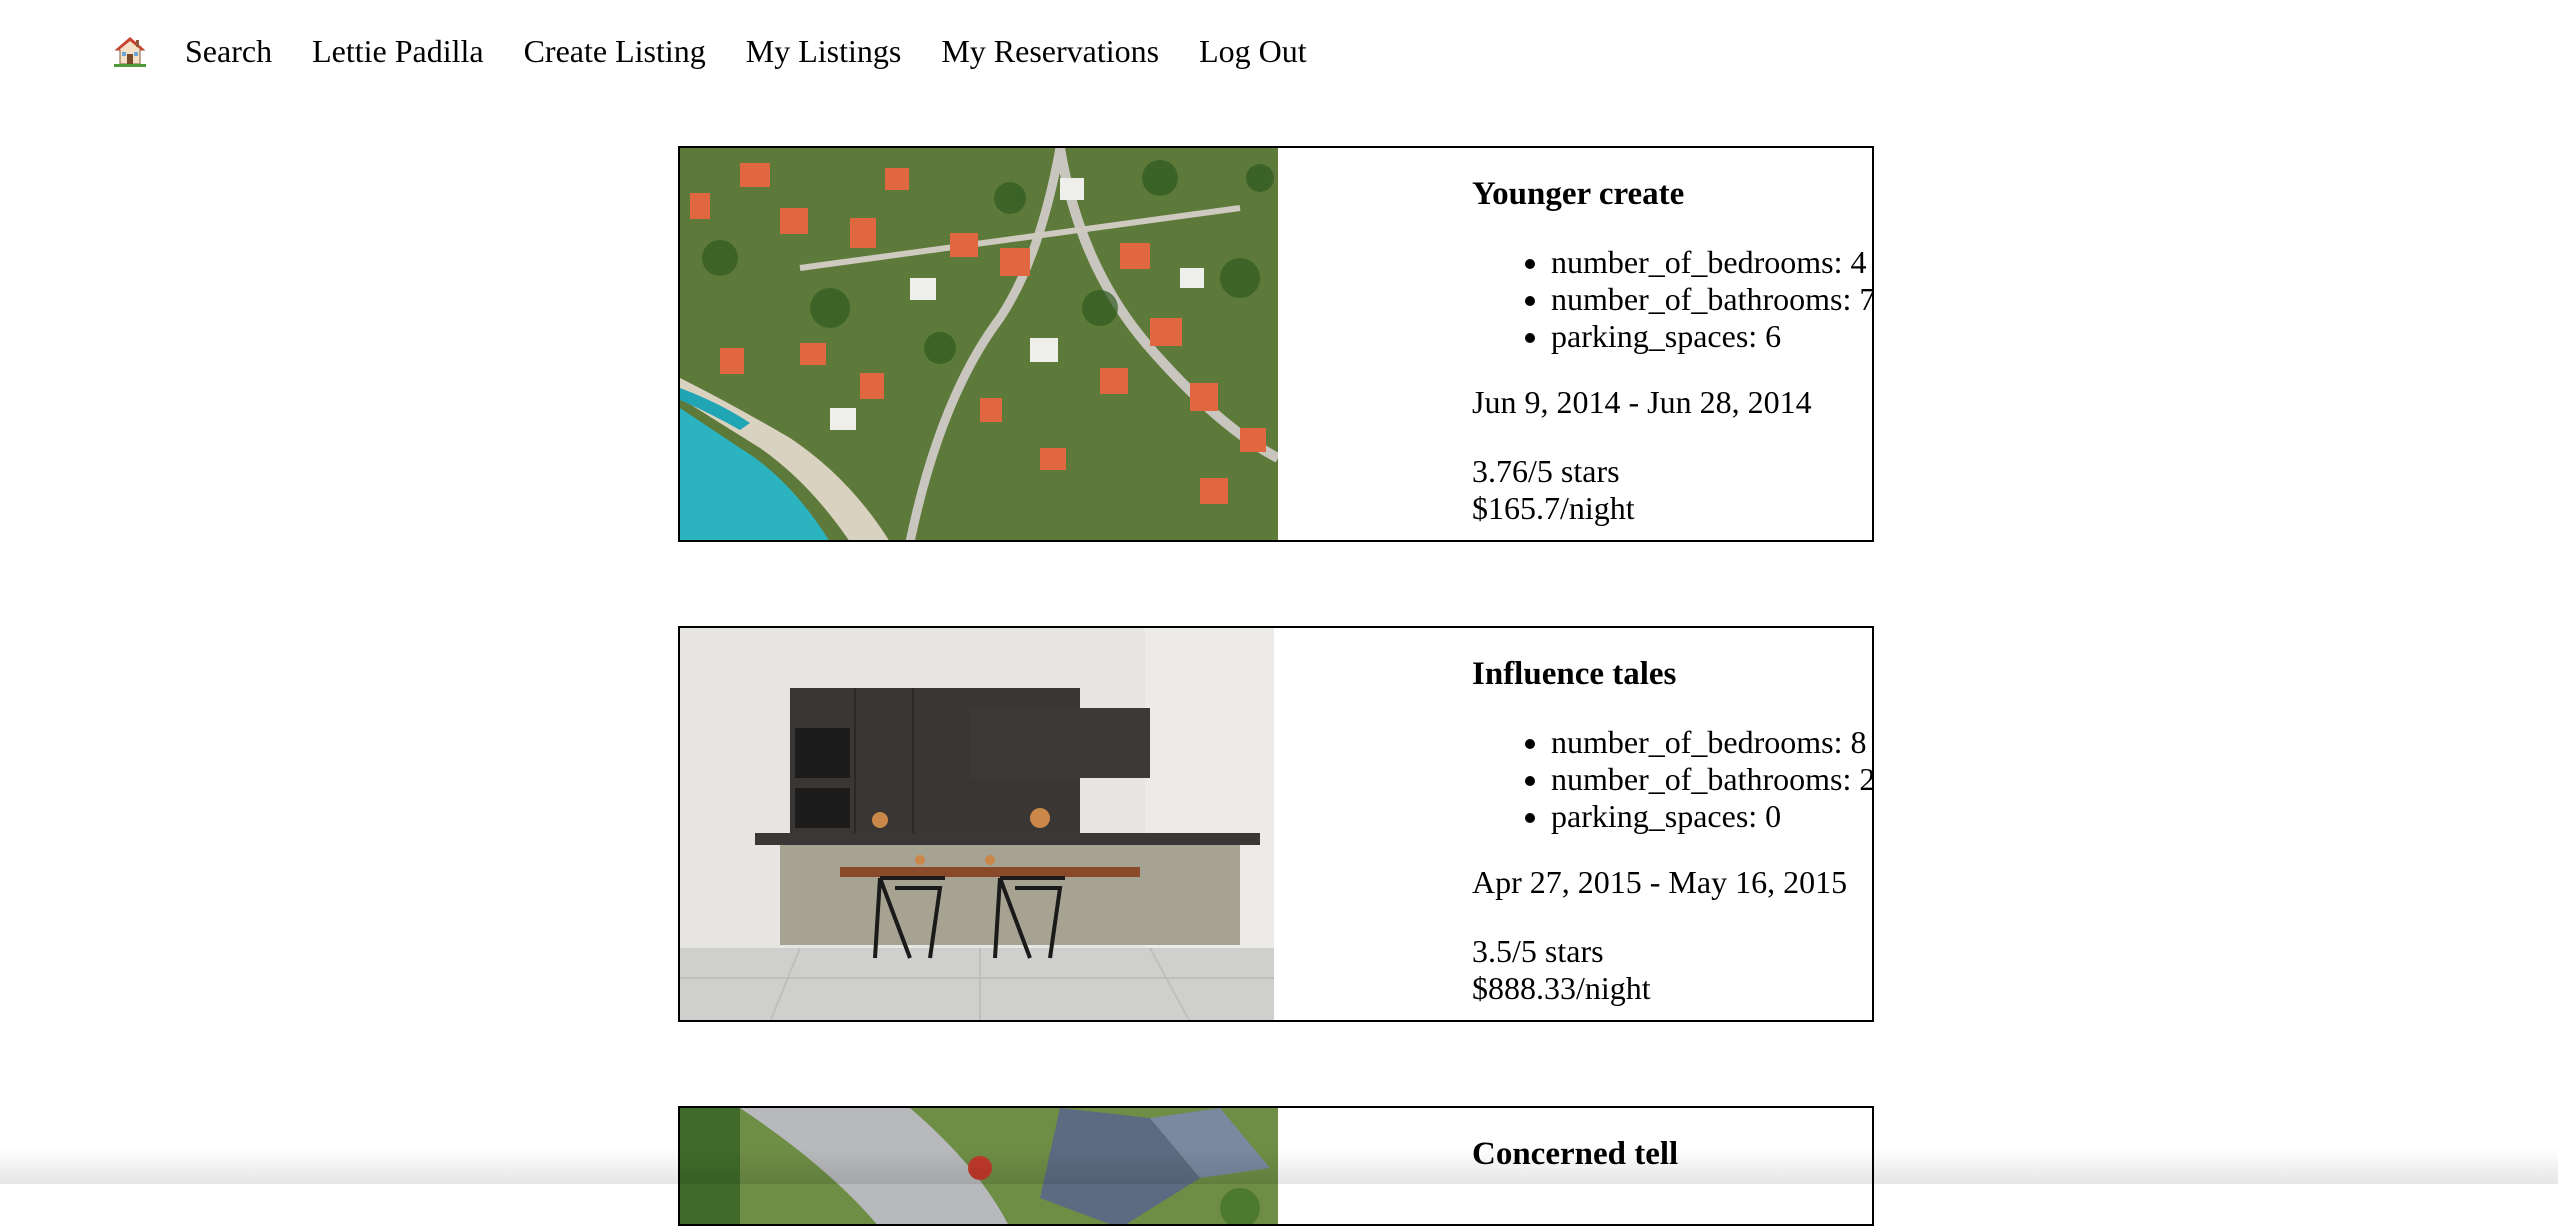 Image resolution: width=2558 pixels, height=1226 pixels. I want to click on nav-profile-link: Lettie Padilla, so click(398, 51).